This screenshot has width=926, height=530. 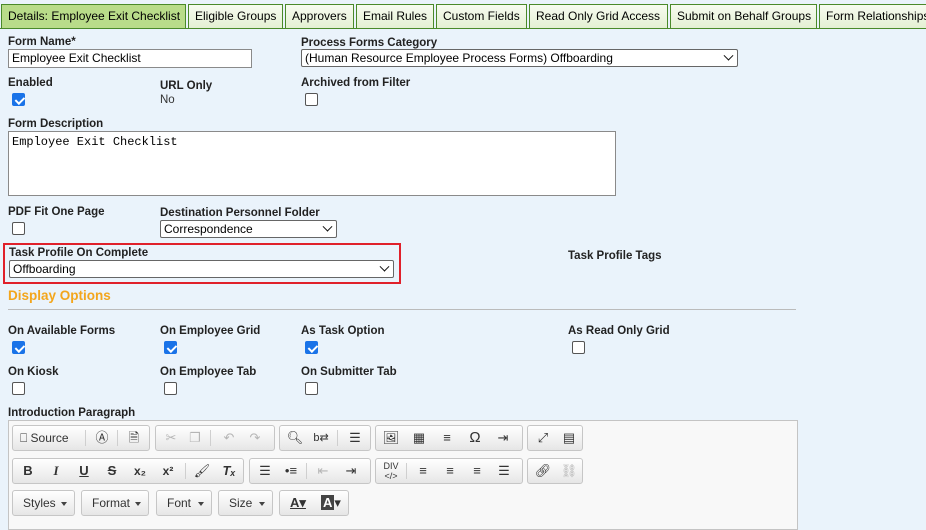 What do you see at coordinates (578, 347) in the screenshot?
I see `as-read-only-grid-checkbox` at bounding box center [578, 347].